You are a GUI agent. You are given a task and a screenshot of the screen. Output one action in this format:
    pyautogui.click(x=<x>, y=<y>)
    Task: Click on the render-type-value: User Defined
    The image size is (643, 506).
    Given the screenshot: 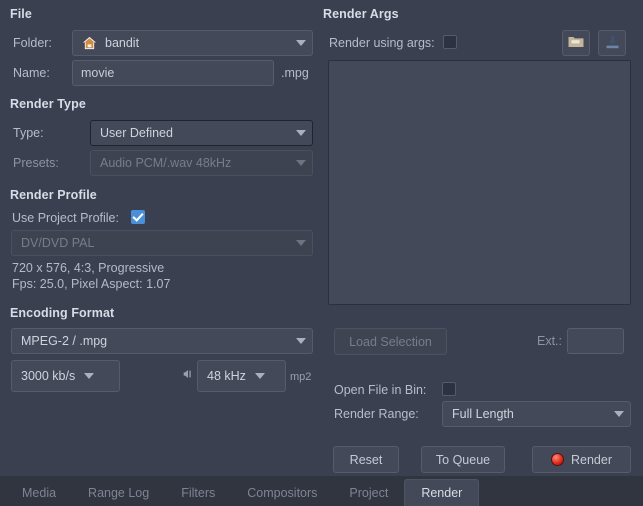 What is the action you would take?
    pyautogui.click(x=136, y=133)
    